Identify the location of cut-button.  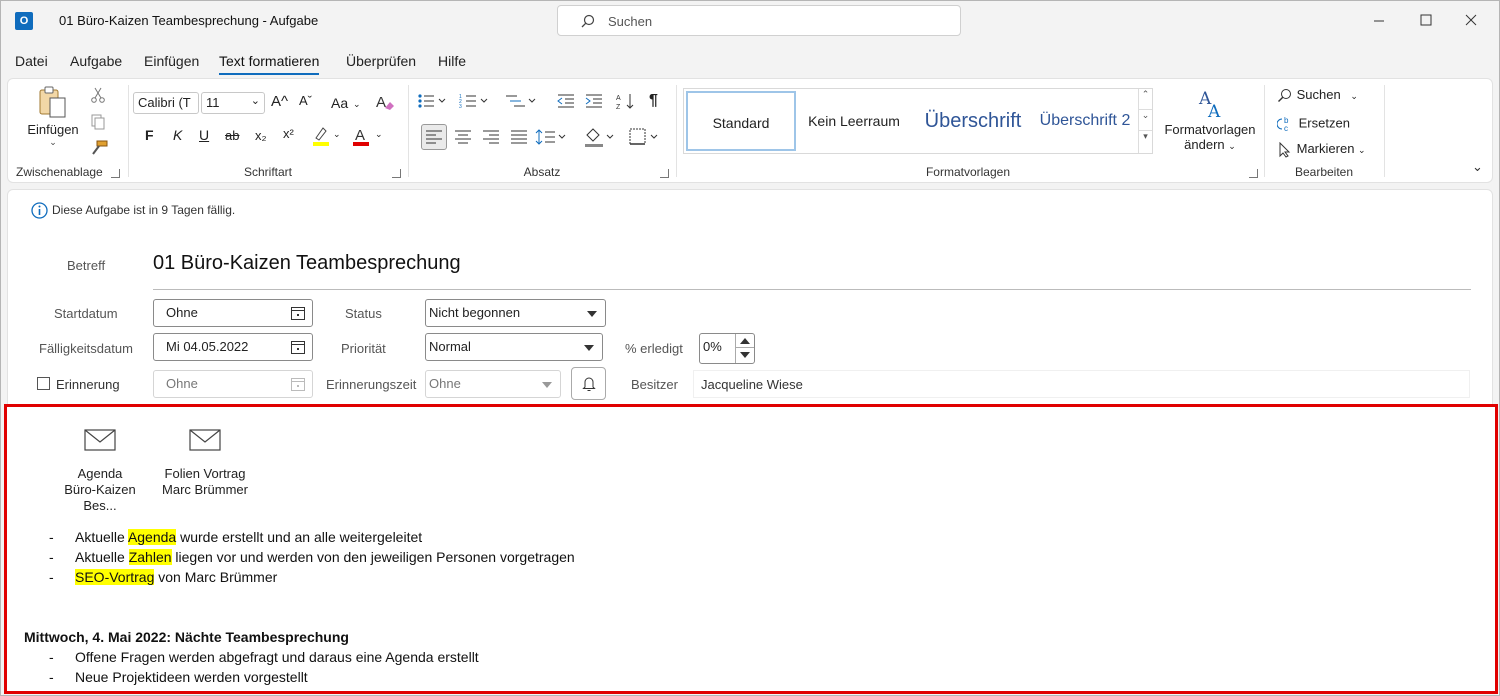
(98, 96).